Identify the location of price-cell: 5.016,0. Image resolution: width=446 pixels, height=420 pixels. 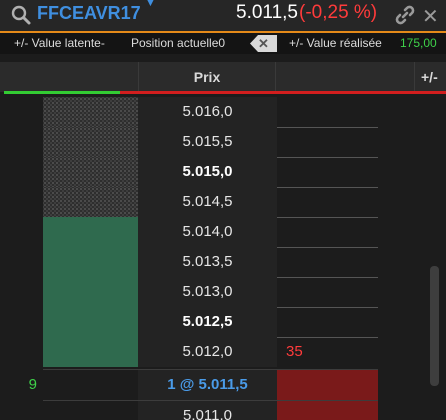
(207, 112).